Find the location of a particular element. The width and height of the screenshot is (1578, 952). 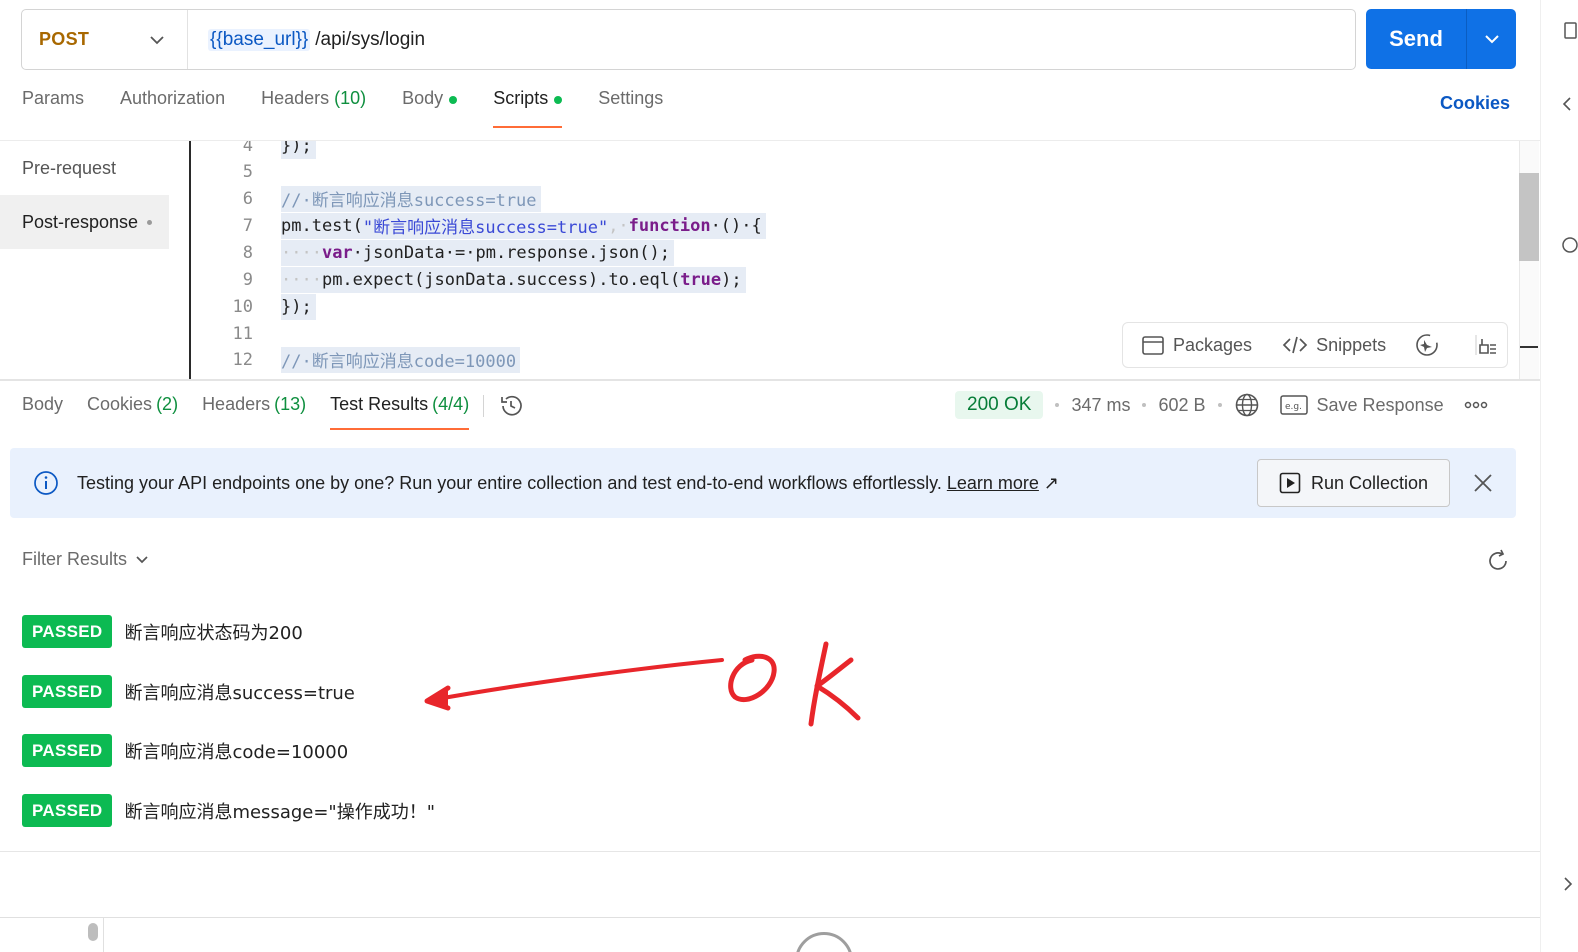

nav-pre-request: Pre-request is located at coordinates (84, 168).